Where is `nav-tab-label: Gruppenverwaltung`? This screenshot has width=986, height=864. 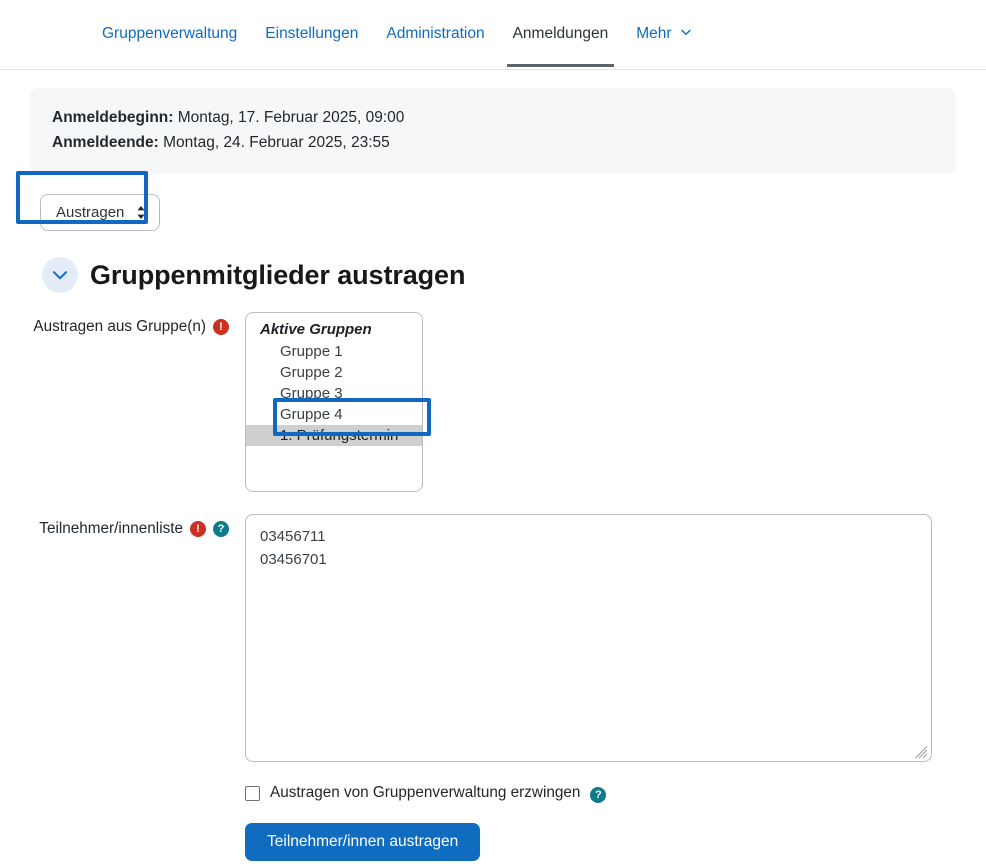 nav-tab-label: Gruppenverwaltung is located at coordinates (170, 34).